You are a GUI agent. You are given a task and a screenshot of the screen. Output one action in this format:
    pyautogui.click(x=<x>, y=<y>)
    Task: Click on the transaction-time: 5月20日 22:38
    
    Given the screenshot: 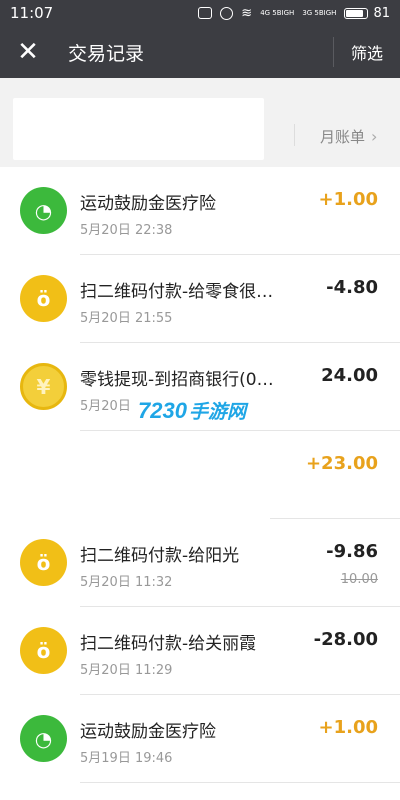 What is the action you would take?
    pyautogui.click(x=126, y=230)
    